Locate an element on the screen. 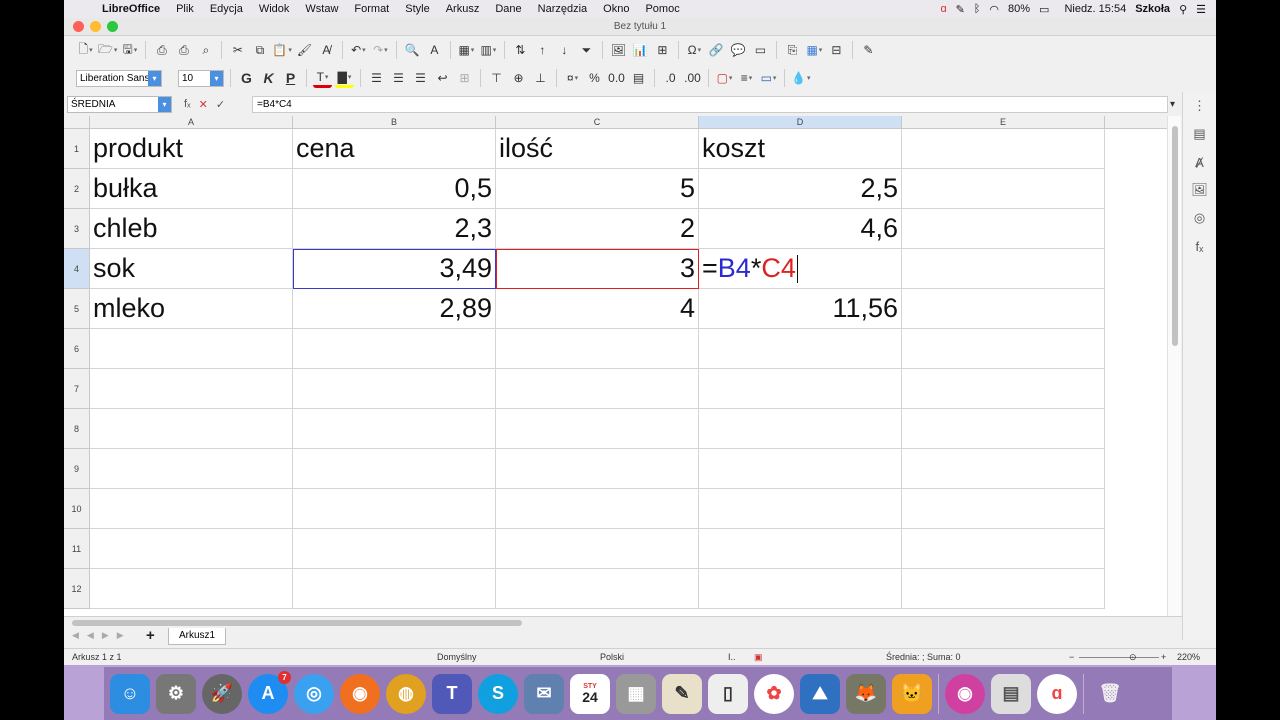 This screenshot has width=1280, height=720. textedit-icon: ✎ is located at coordinates (682, 693).